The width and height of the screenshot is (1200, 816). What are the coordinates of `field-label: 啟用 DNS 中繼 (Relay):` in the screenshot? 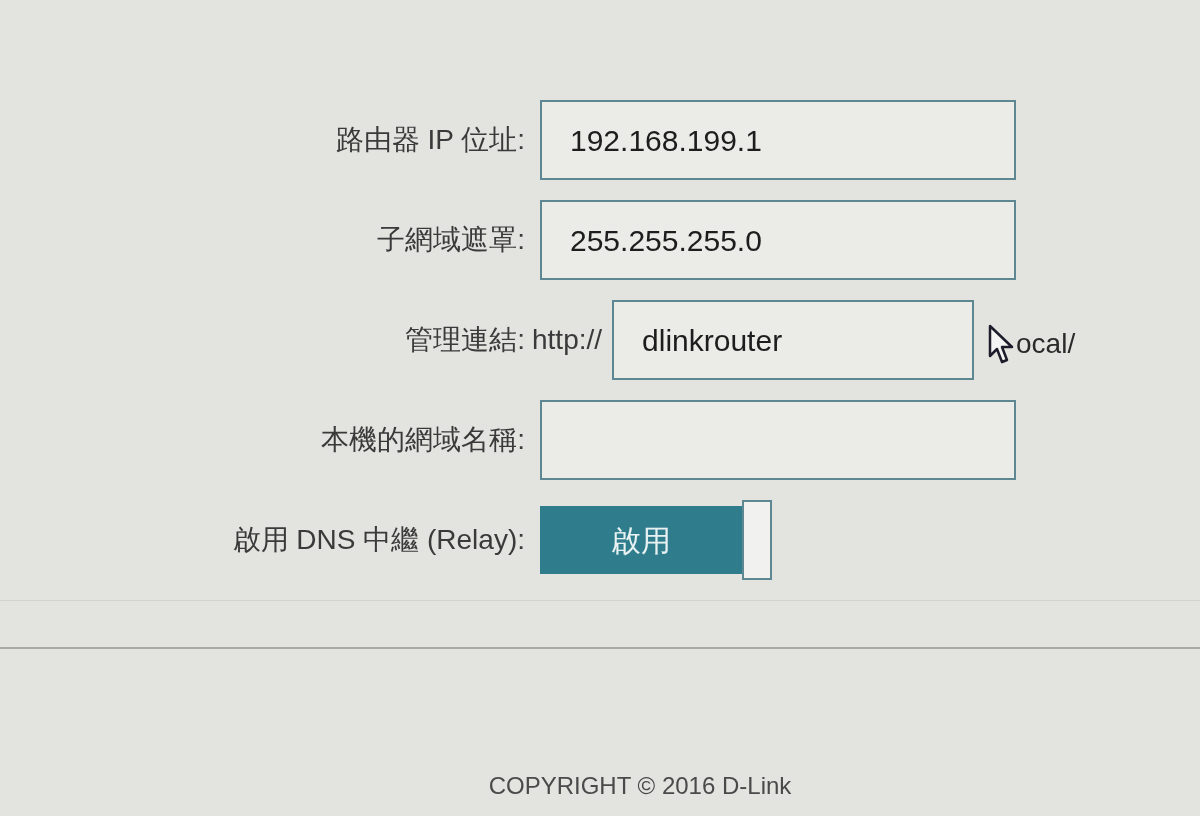 It's located at (378, 540).